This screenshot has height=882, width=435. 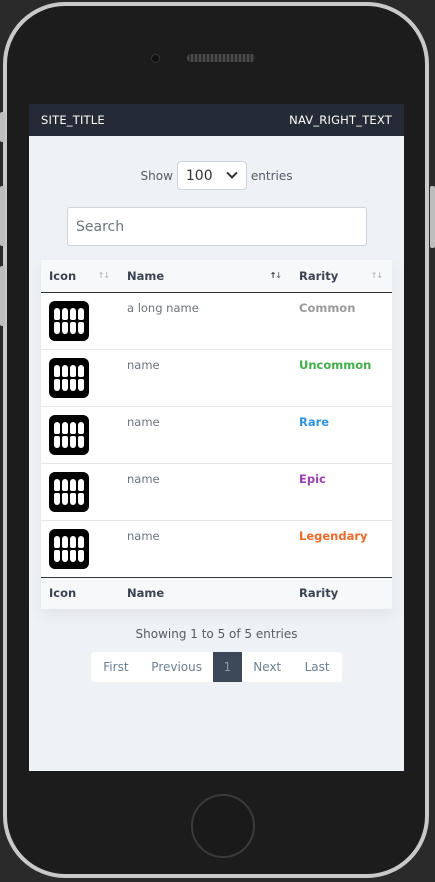 I want to click on column-header-rarity: Rarity ↑↓, so click(x=341, y=276).